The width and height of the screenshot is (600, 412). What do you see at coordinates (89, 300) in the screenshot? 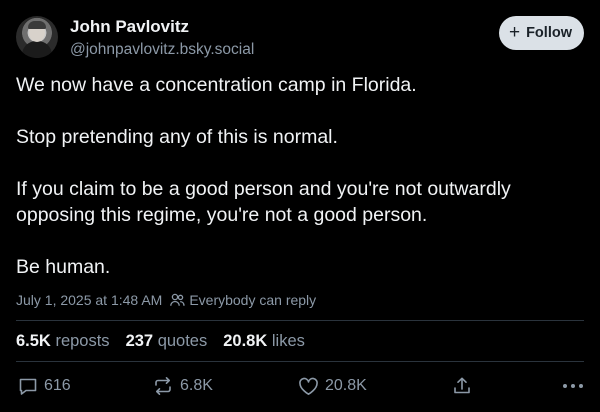
I see `post-timestamp: July 1, 2025 at 1:48 AM` at bounding box center [89, 300].